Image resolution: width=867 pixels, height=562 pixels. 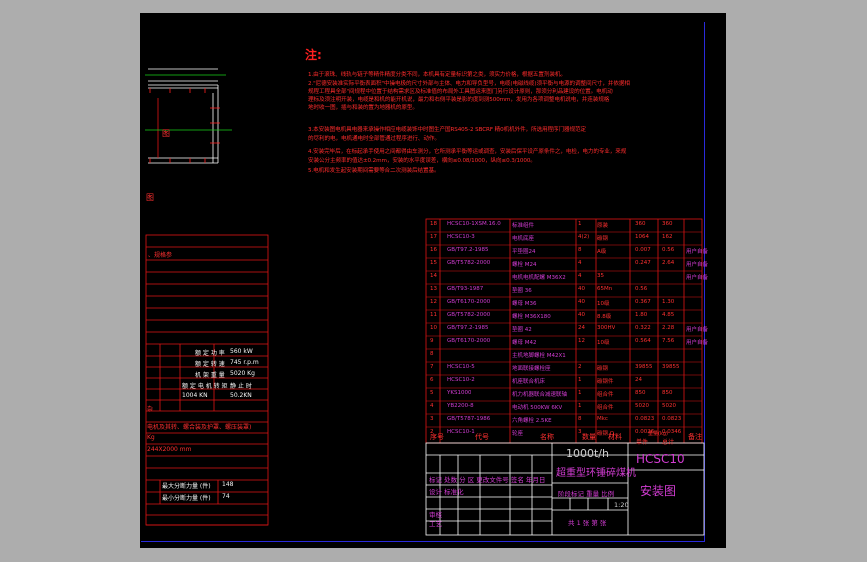 I want to click on note-line: 5.电机和发生起安装期间需要等合二次测装后结置基。, so click(x=374, y=171).